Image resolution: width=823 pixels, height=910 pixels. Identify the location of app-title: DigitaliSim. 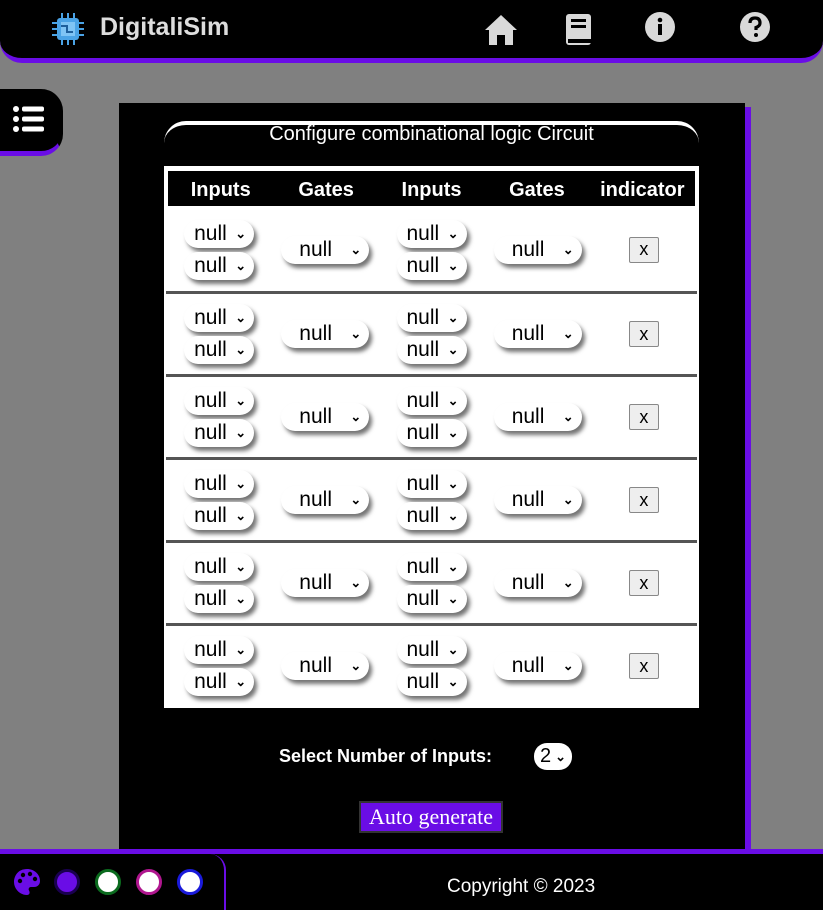
(165, 27).